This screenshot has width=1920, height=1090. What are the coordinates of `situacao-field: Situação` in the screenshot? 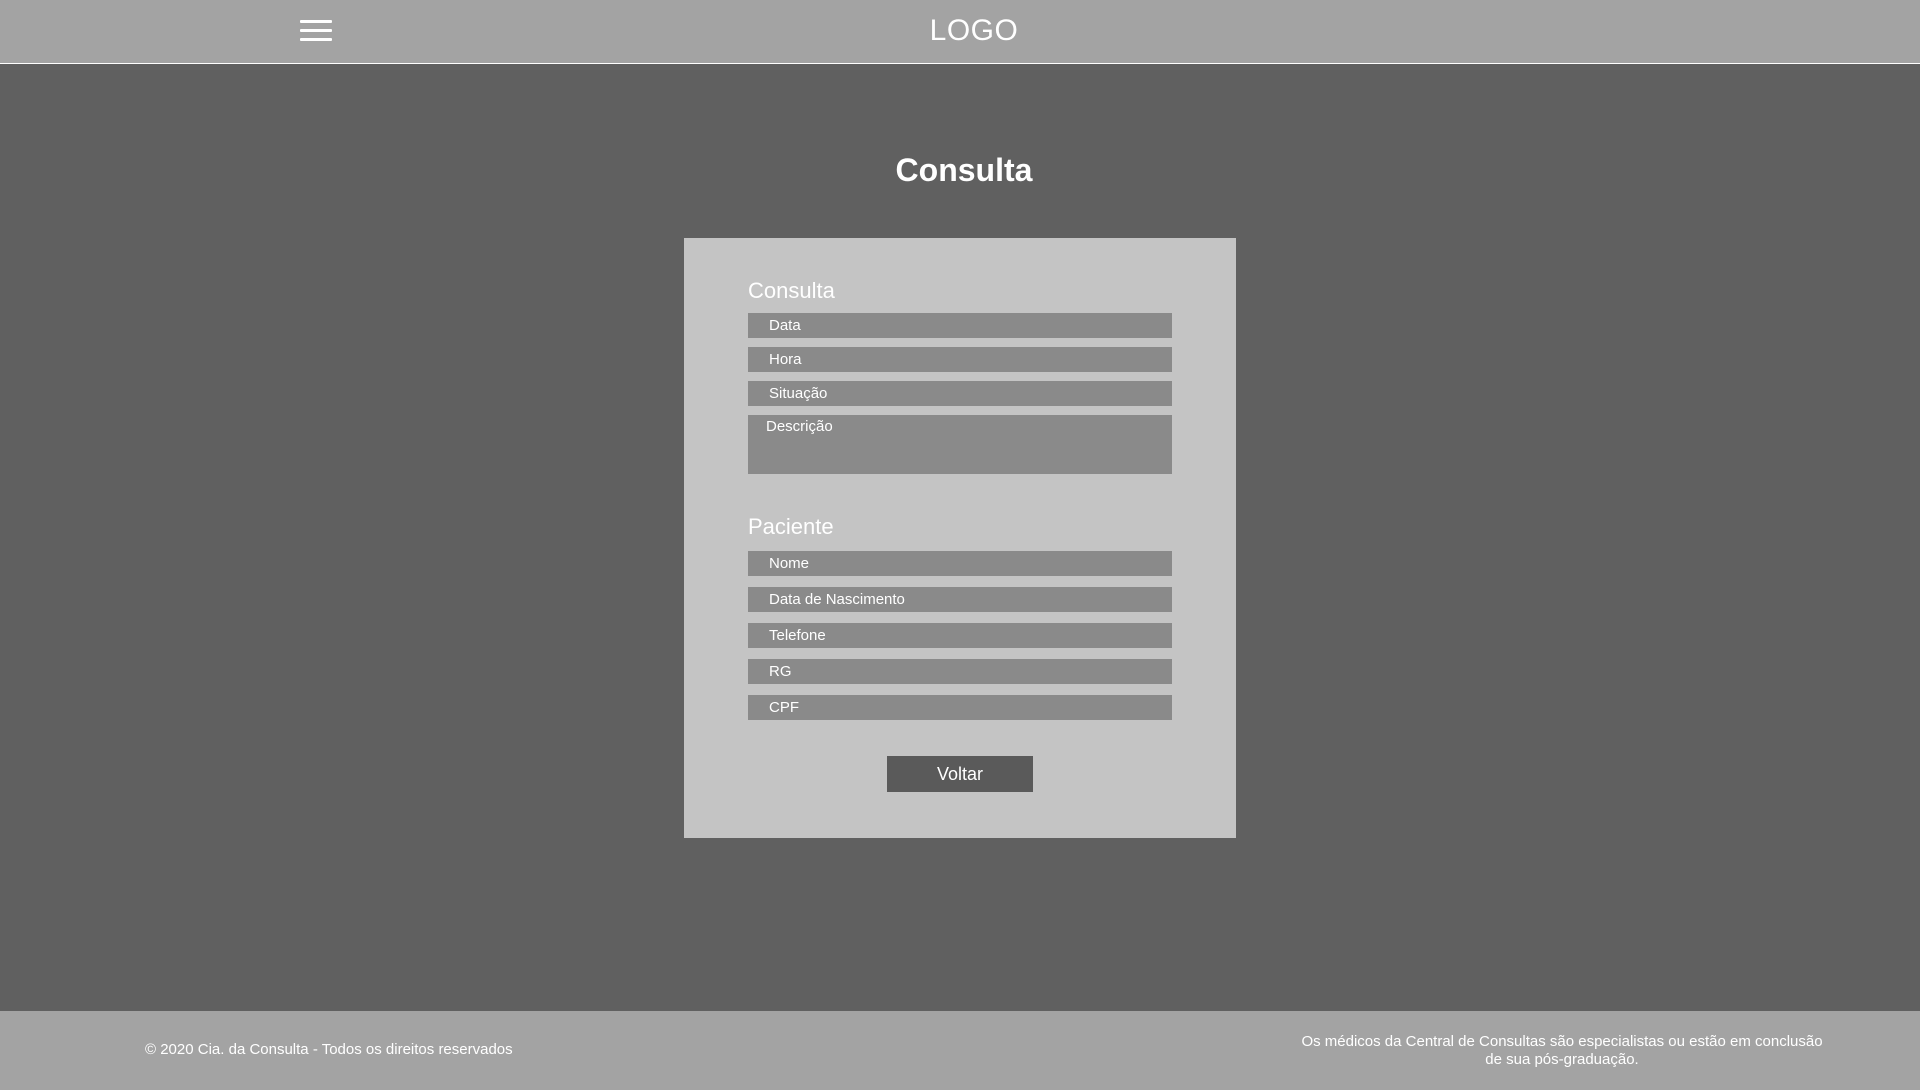 It's located at (960, 393).